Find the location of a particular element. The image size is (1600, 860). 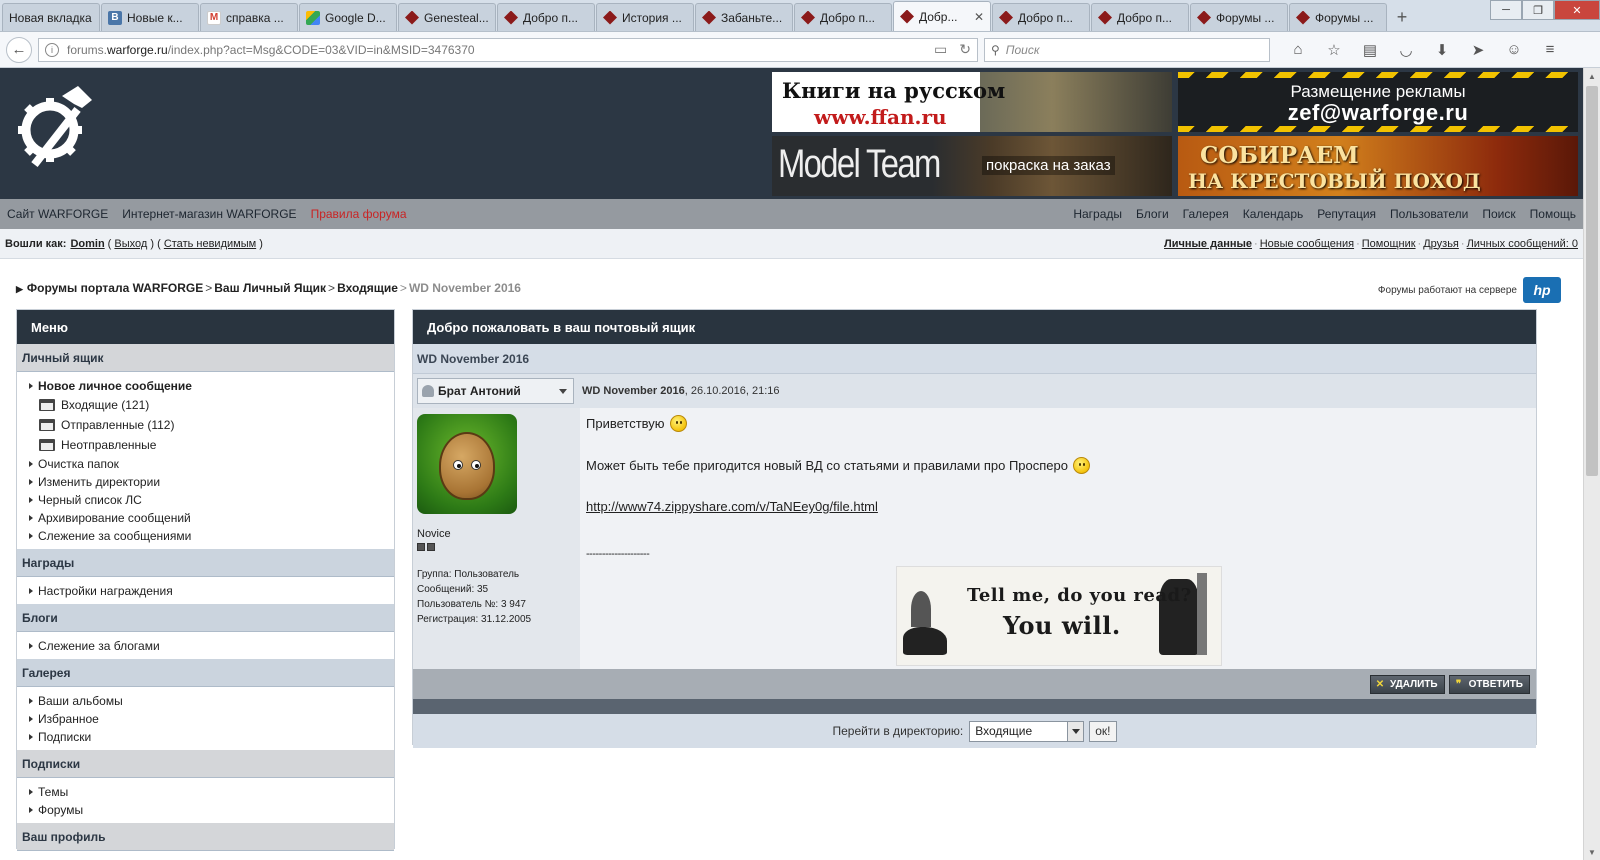

logout-link: Выход is located at coordinates (130, 244).